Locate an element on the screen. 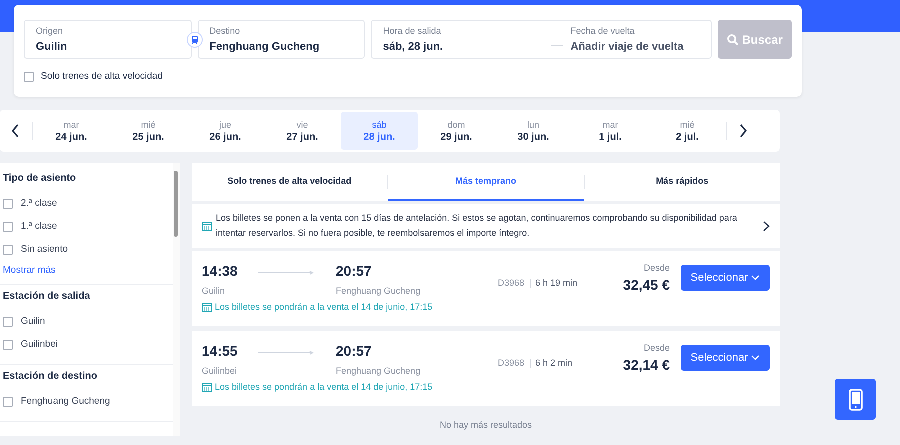  sort-tab: Más rápidos is located at coordinates (682, 182).